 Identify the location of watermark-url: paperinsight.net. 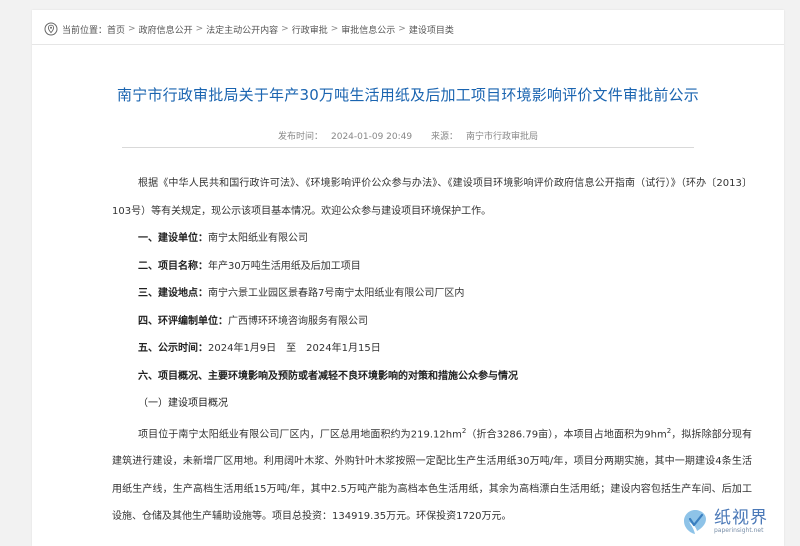
(739, 530).